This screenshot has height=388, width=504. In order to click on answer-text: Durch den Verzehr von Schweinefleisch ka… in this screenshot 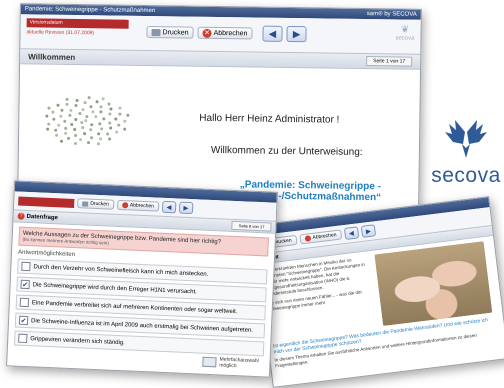, I will do `click(121, 270)`.